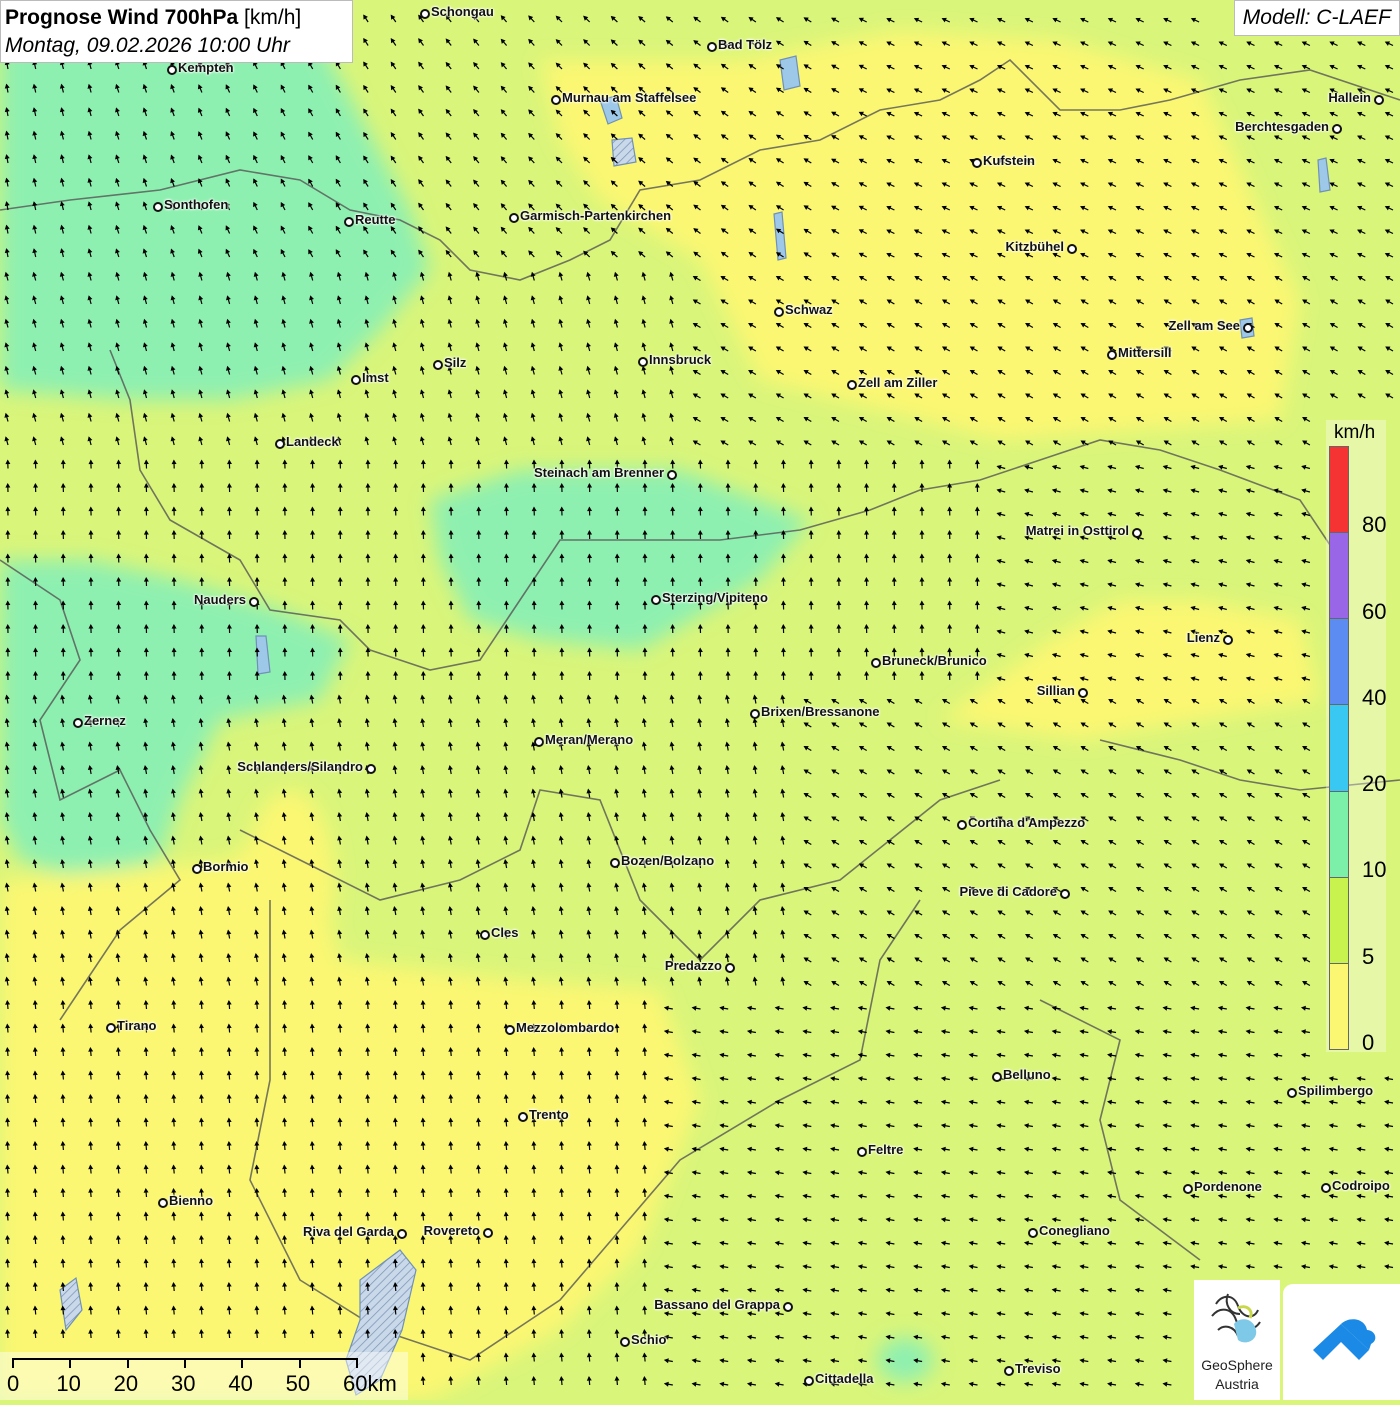 The image size is (1400, 1405). Describe the element at coordinates (790, 73) in the screenshot. I see `lake-walchensee` at that location.